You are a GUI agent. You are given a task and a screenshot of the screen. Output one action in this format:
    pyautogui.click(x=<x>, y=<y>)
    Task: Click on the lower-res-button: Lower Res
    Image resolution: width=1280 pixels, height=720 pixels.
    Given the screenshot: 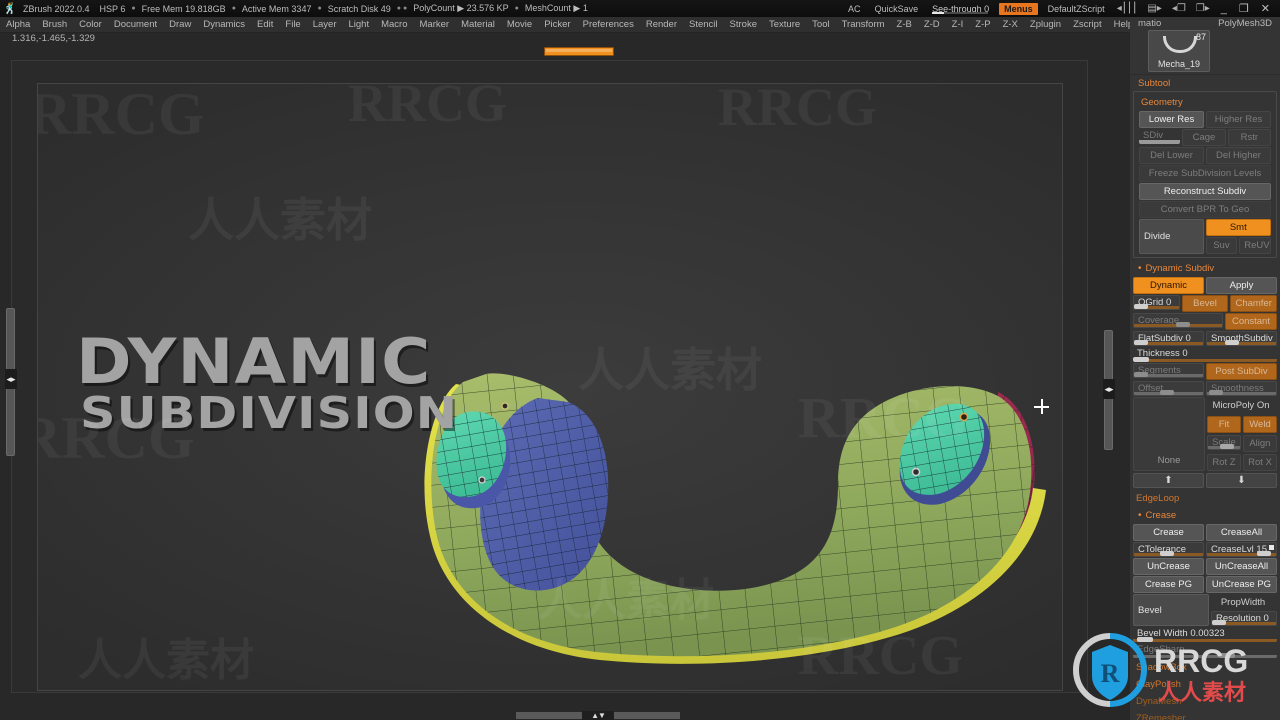 What is the action you would take?
    pyautogui.click(x=1171, y=119)
    